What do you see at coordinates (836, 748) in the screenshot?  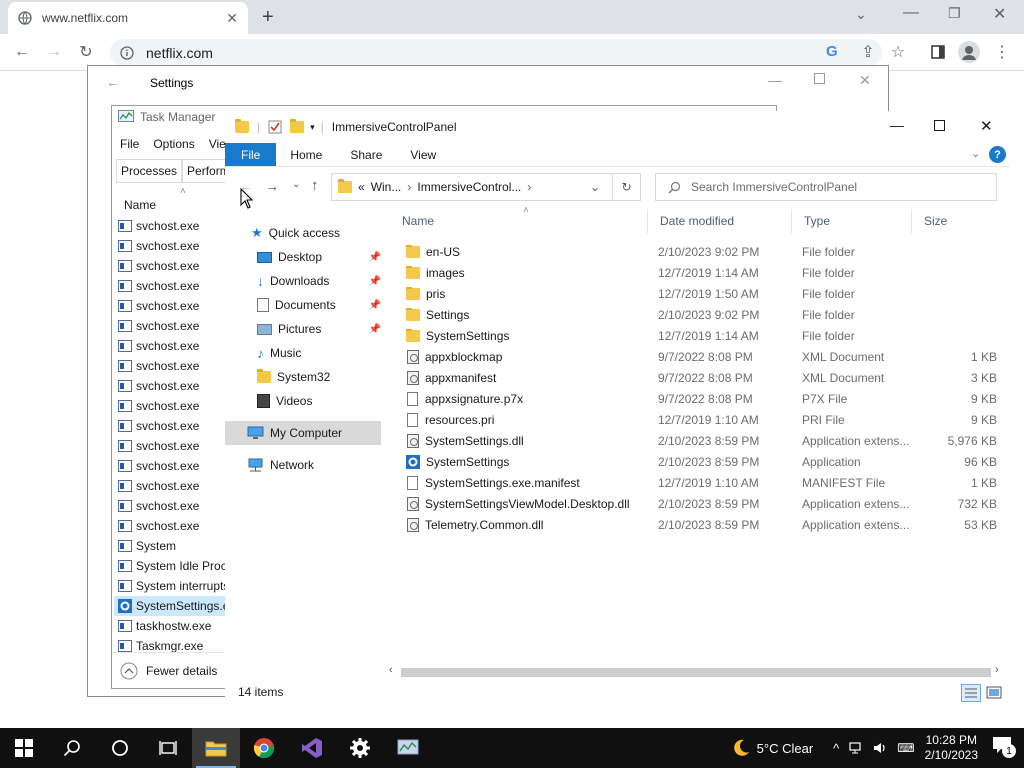 I see `chevron-up-icon: ^` at bounding box center [836, 748].